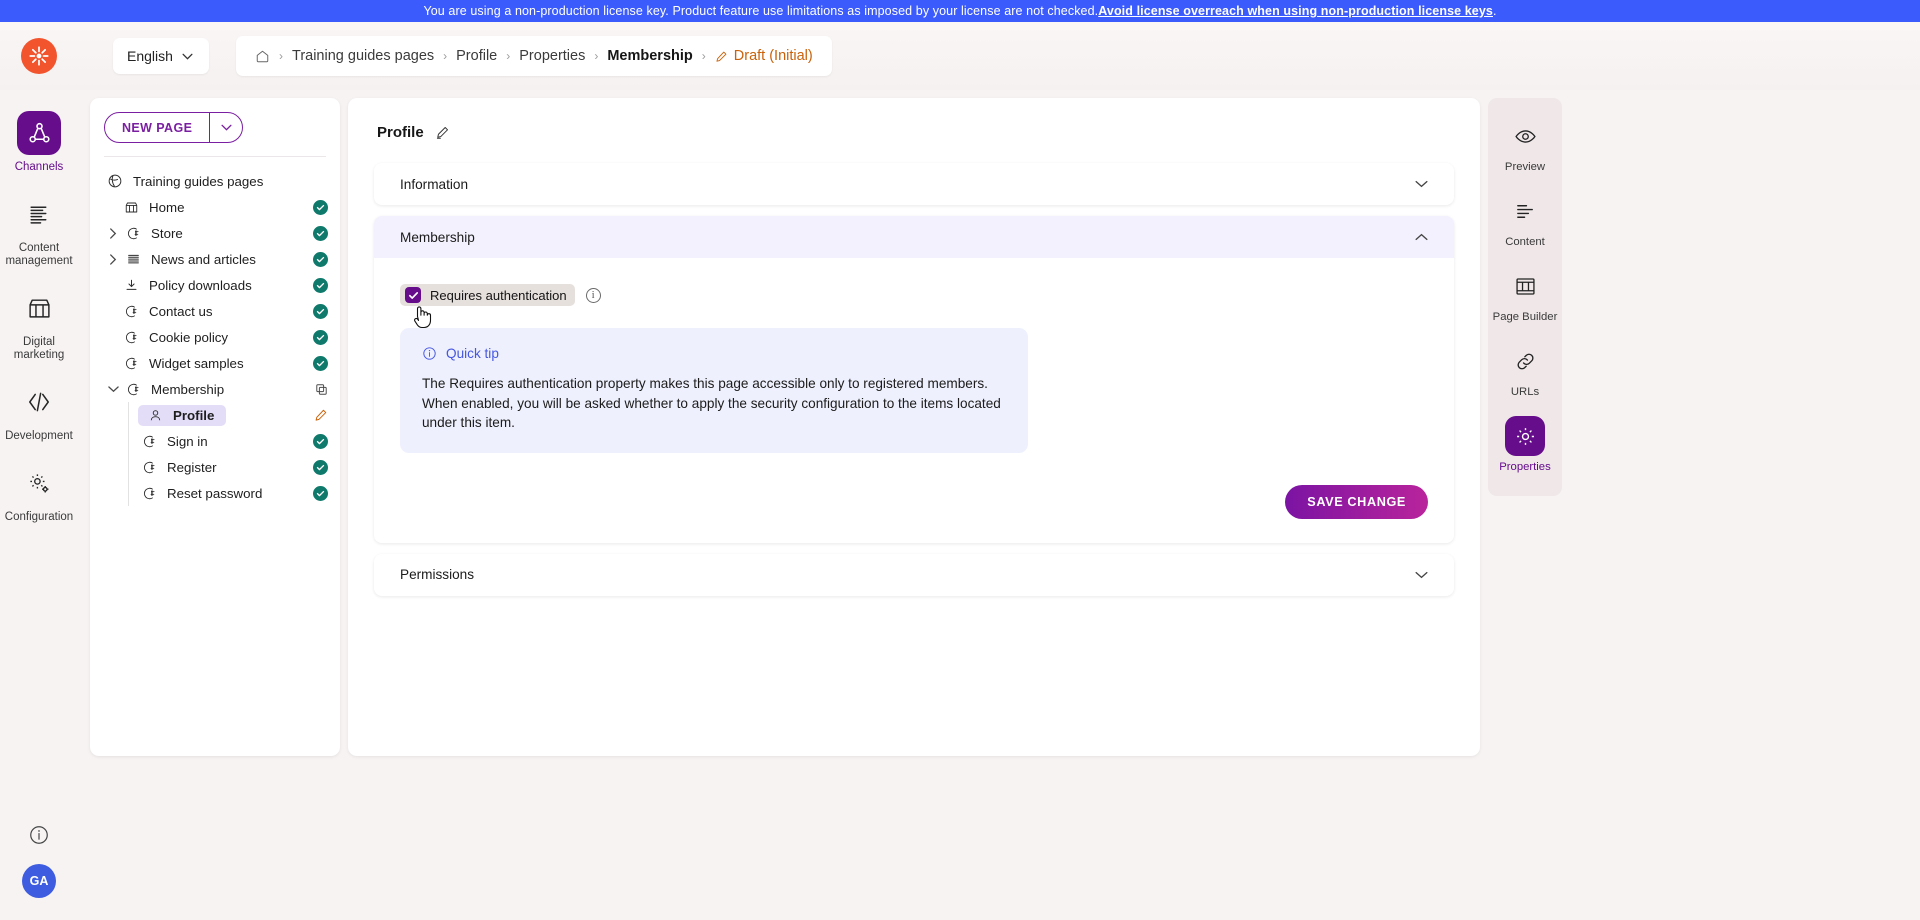 Image resolution: width=1920 pixels, height=920 pixels. What do you see at coordinates (167, 207) in the screenshot?
I see `tree-label: Home` at bounding box center [167, 207].